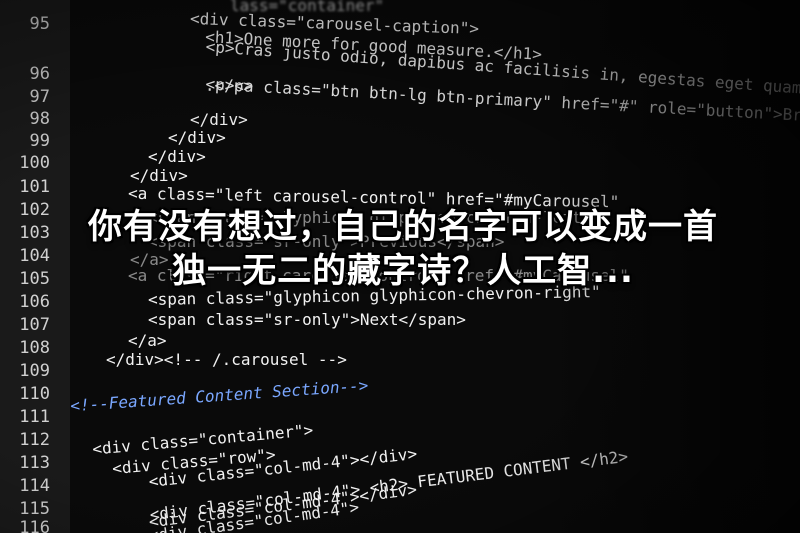  I want to click on line-number: 100, so click(34, 163).